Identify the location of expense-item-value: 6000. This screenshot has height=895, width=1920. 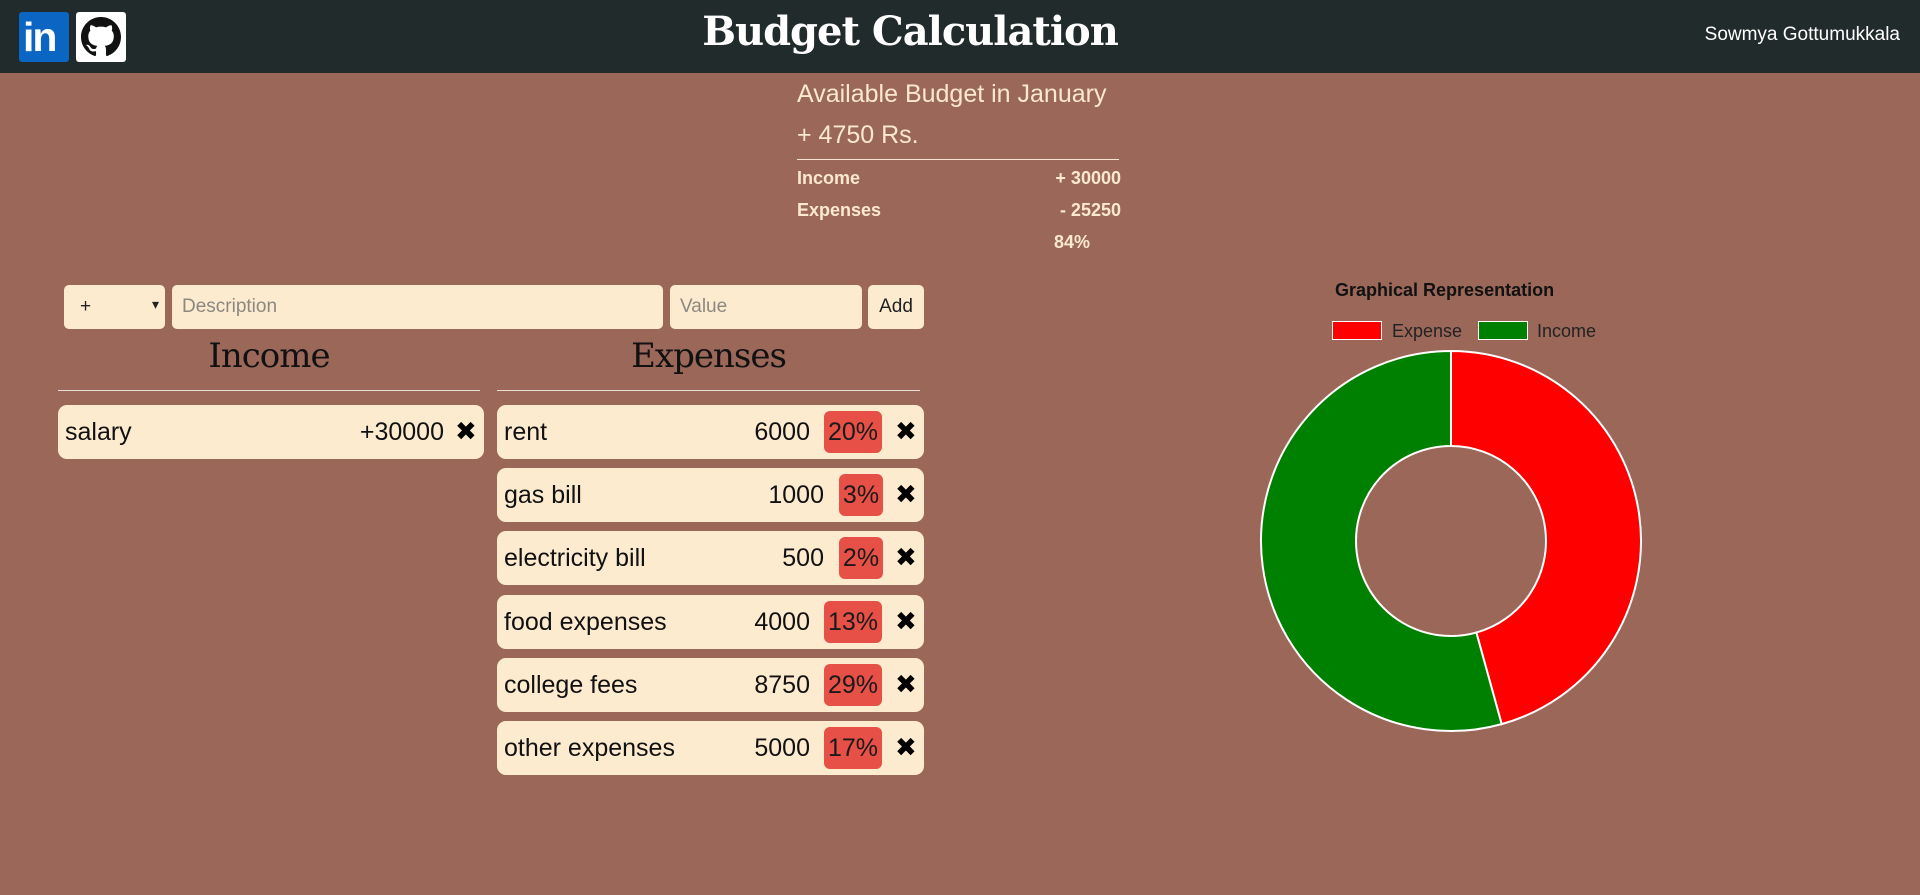
(782, 432).